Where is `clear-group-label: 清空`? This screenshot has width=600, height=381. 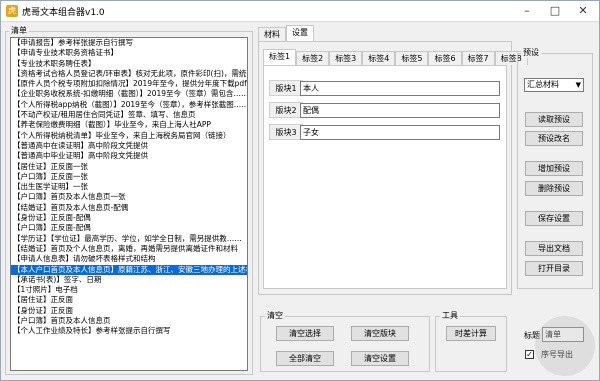 clear-group-label: 清空 is located at coordinates (275, 315).